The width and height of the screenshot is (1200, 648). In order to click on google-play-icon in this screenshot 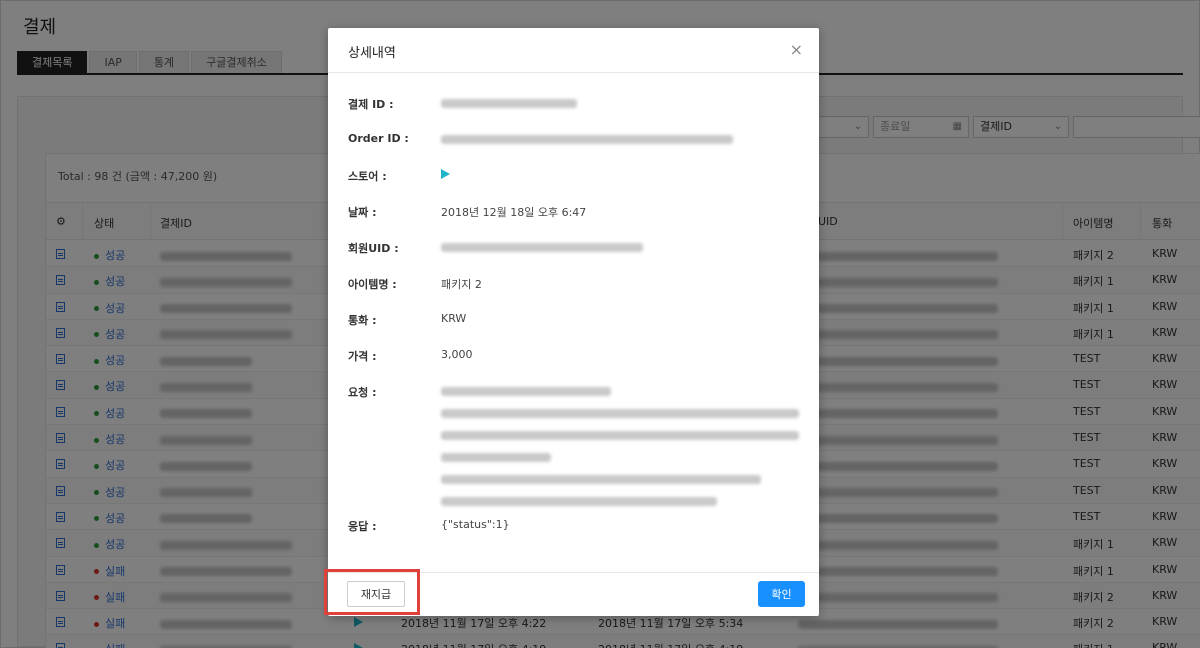, I will do `click(445, 174)`.